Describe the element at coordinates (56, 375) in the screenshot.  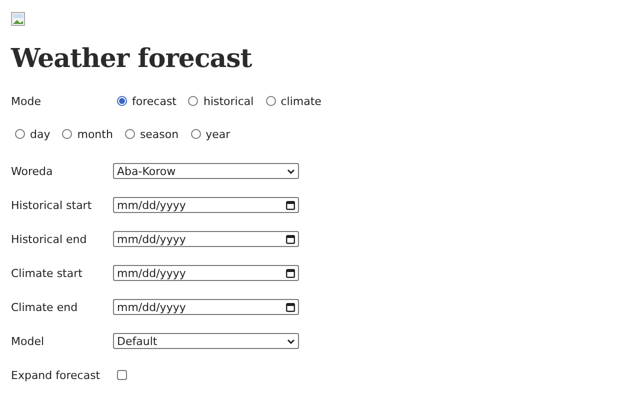
I see `field-label: Expand forecast` at that location.